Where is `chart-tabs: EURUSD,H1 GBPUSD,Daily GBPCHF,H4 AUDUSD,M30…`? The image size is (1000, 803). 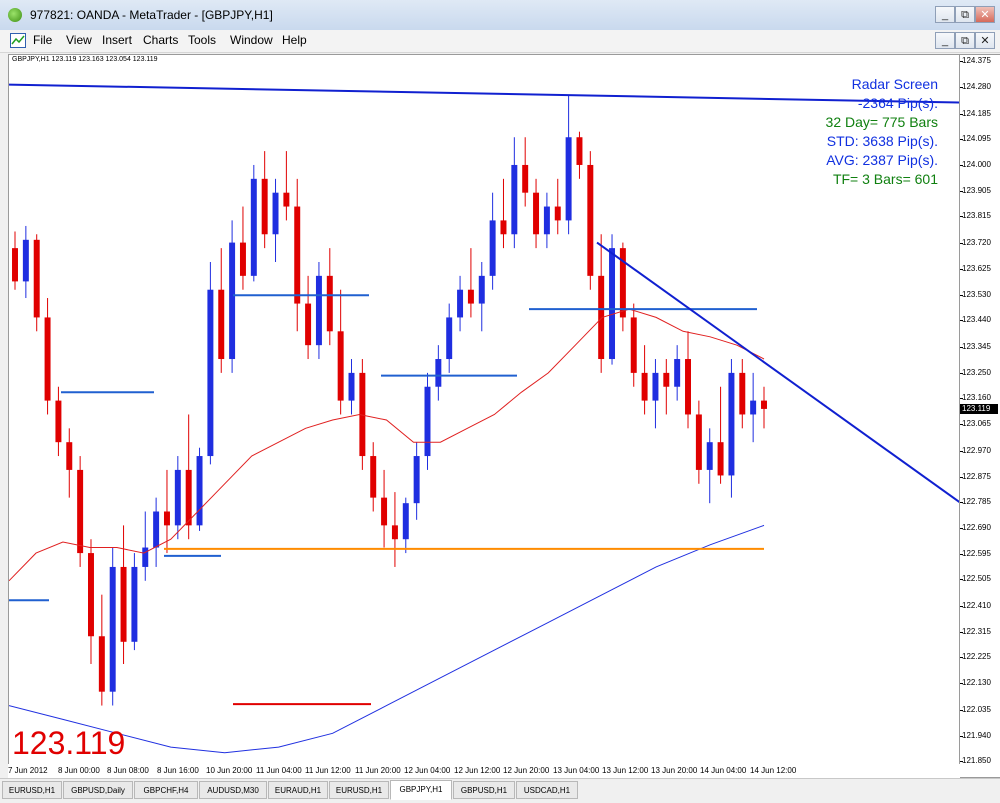
chart-tabs: EURUSD,H1 GBPUSD,Daily GBPCHF,H4 AUDUSD,M30… is located at coordinates (500, 790).